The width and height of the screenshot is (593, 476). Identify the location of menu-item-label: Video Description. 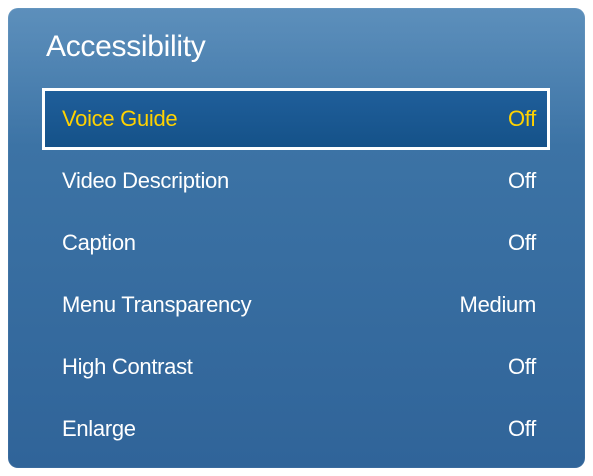
(145, 180).